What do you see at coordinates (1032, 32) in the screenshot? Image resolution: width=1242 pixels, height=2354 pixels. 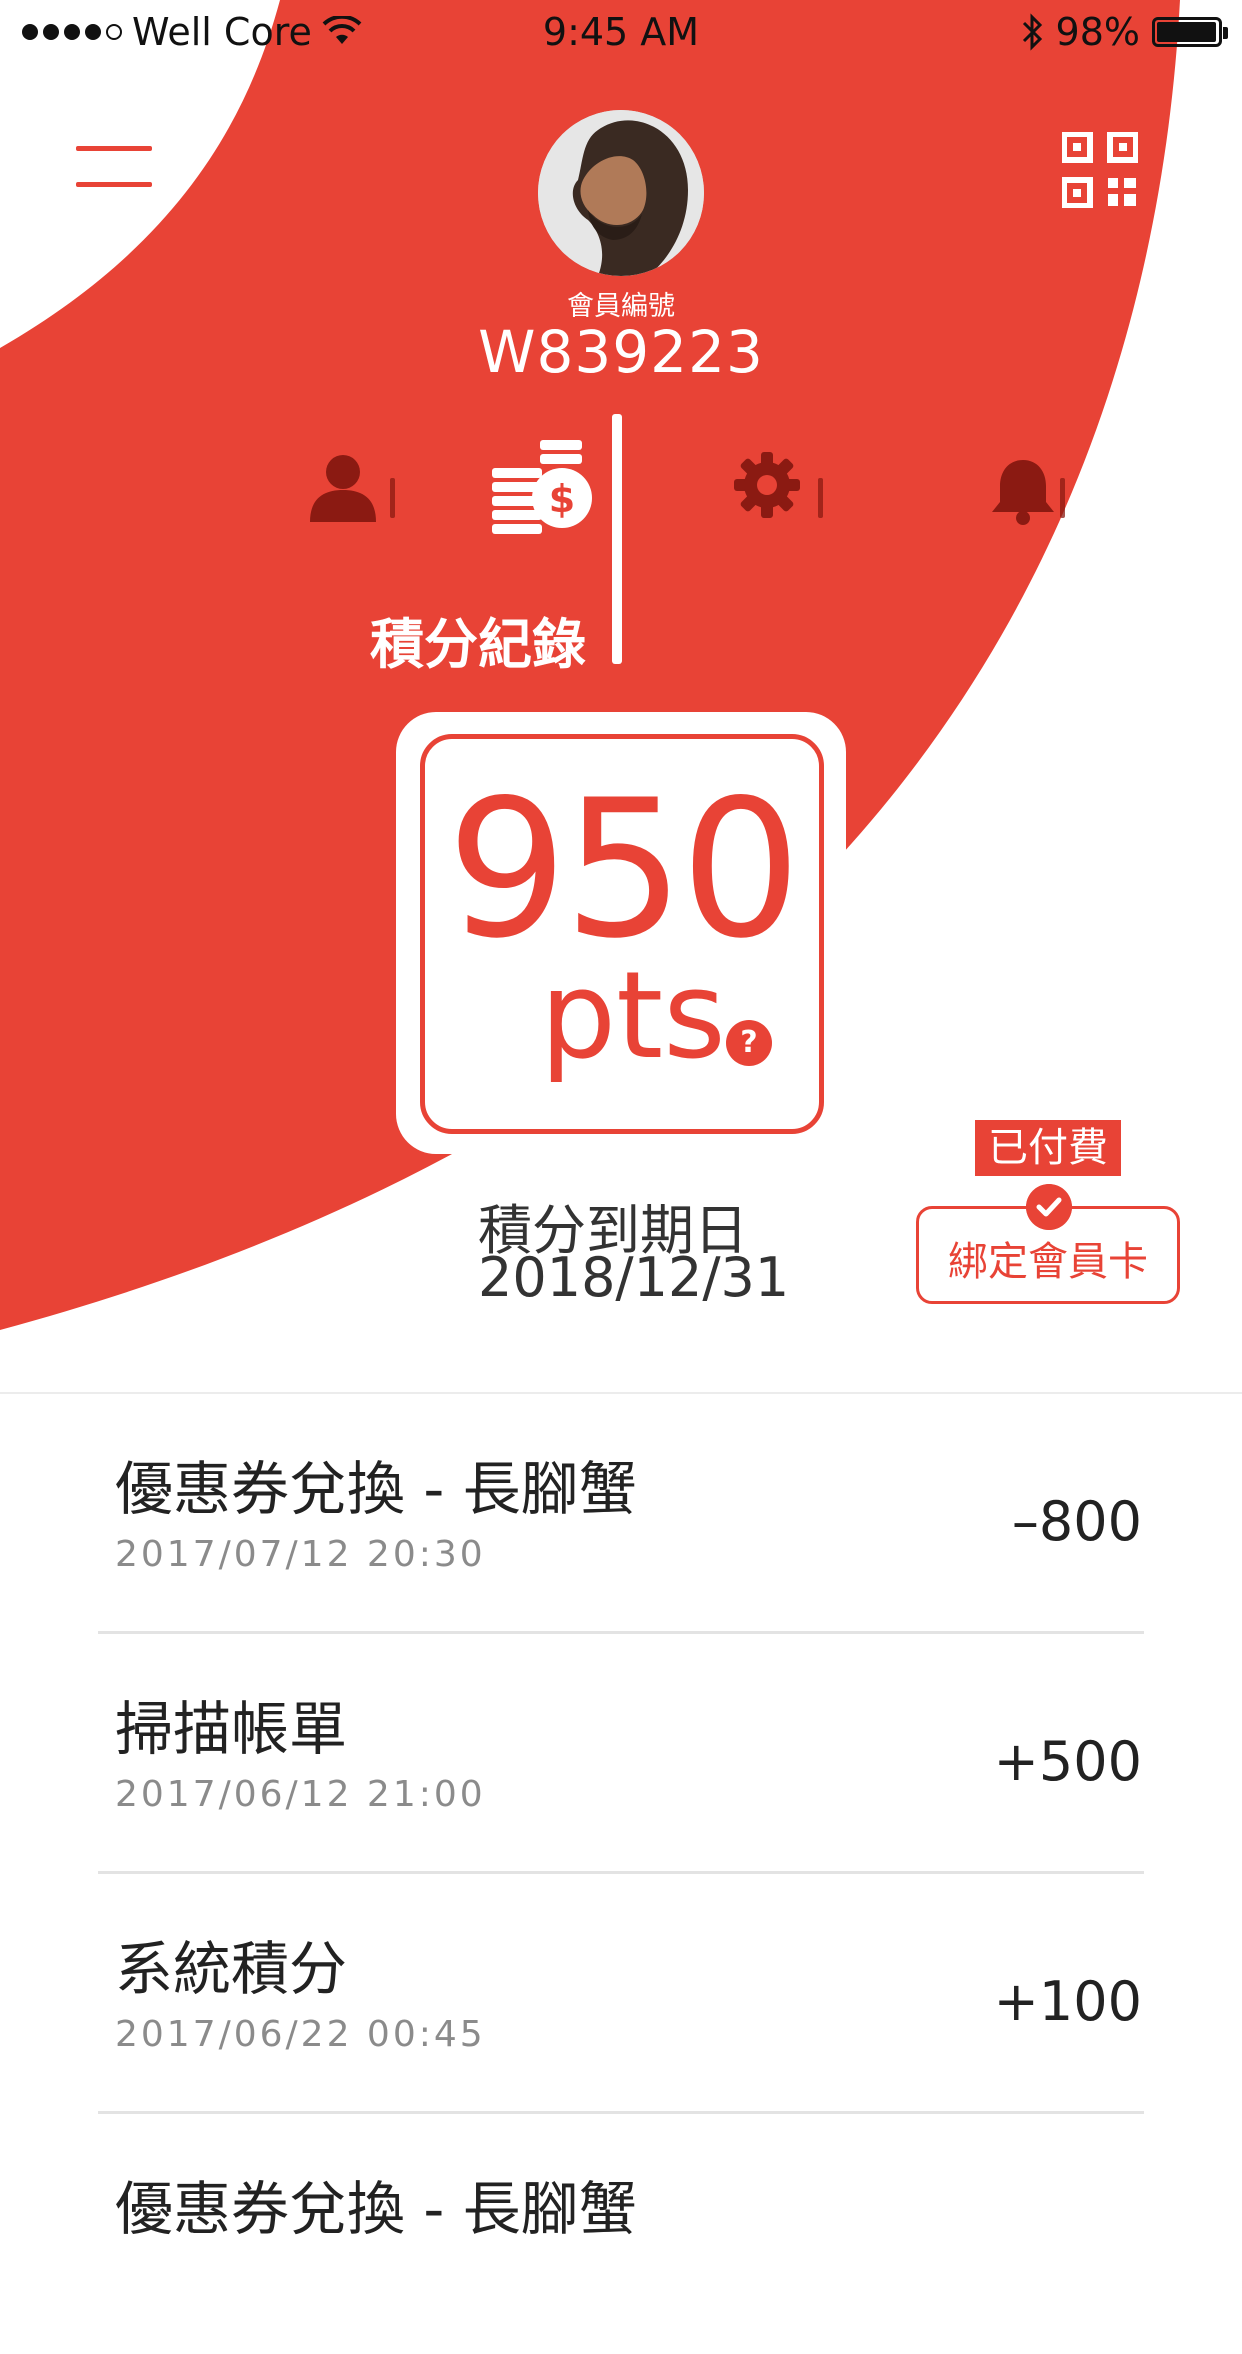 I see `bluetooth-icon` at bounding box center [1032, 32].